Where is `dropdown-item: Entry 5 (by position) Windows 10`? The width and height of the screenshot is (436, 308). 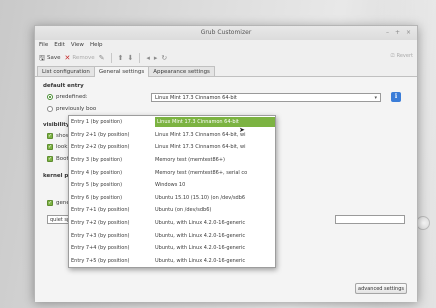 dropdown-item: Entry 5 (by position) Windows 10 is located at coordinates (172, 185).